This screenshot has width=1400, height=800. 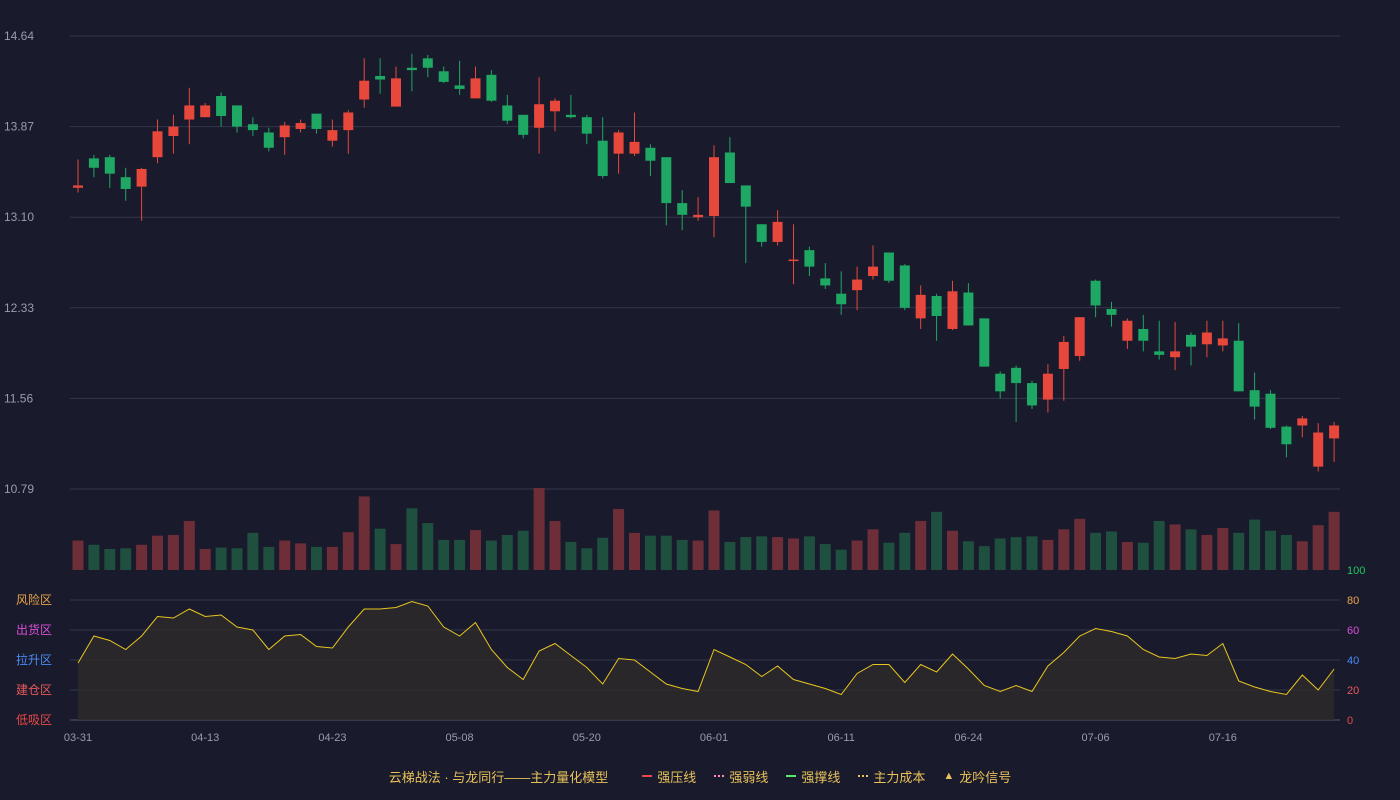 What do you see at coordinates (821, 777) in the screenshot?
I see `legend-label-support: 强撑线` at bounding box center [821, 777].